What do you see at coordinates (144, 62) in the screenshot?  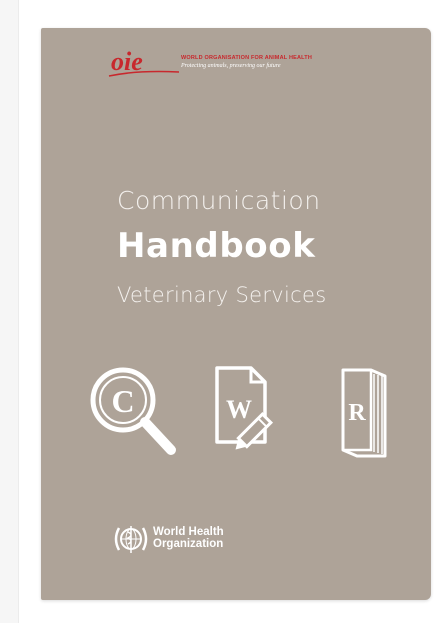 I see `oie-logo: oie` at bounding box center [144, 62].